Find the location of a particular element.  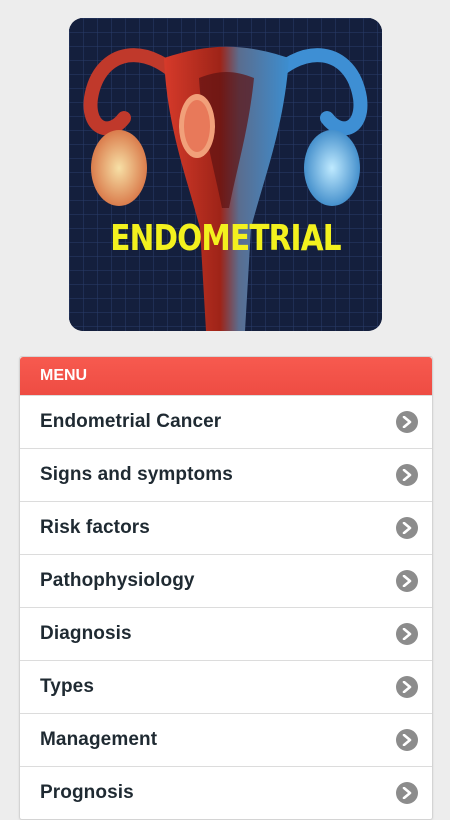

menu-item-signs-and-symptoms: Signs and symptoms is located at coordinates (226, 474).